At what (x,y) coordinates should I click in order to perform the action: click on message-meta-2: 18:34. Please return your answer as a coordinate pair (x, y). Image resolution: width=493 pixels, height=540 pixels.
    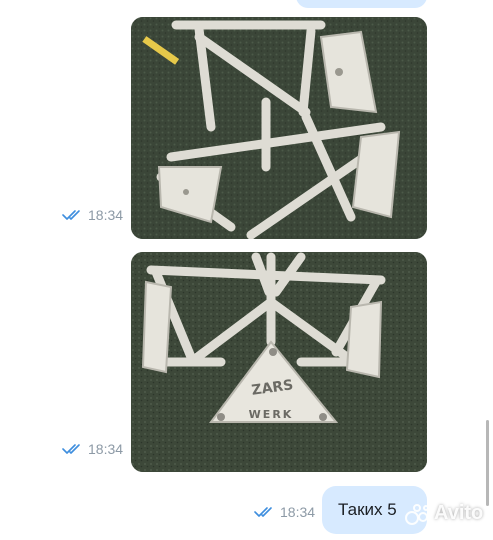
    Looking at the image, I should click on (92, 449).